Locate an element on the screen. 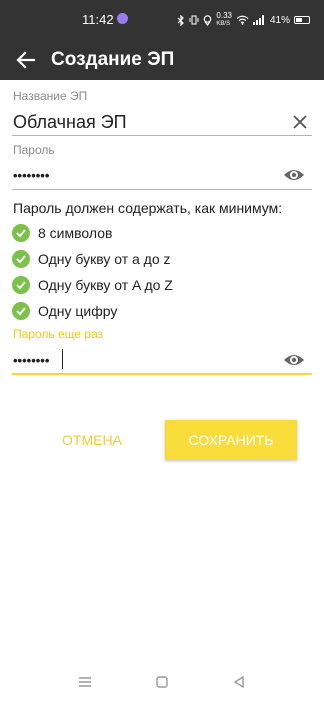 This screenshot has width=324, height=702. password-rule-label: Одну цифру is located at coordinates (78, 311).